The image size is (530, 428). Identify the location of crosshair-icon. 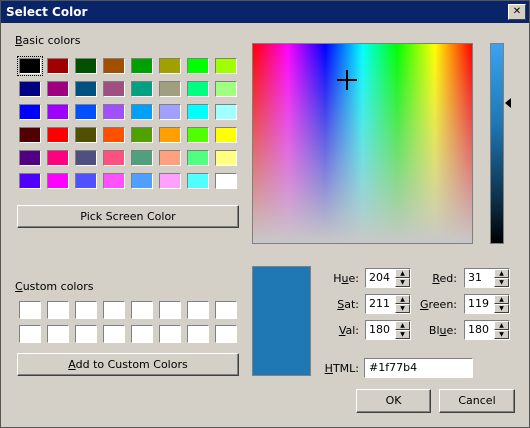
(347, 80).